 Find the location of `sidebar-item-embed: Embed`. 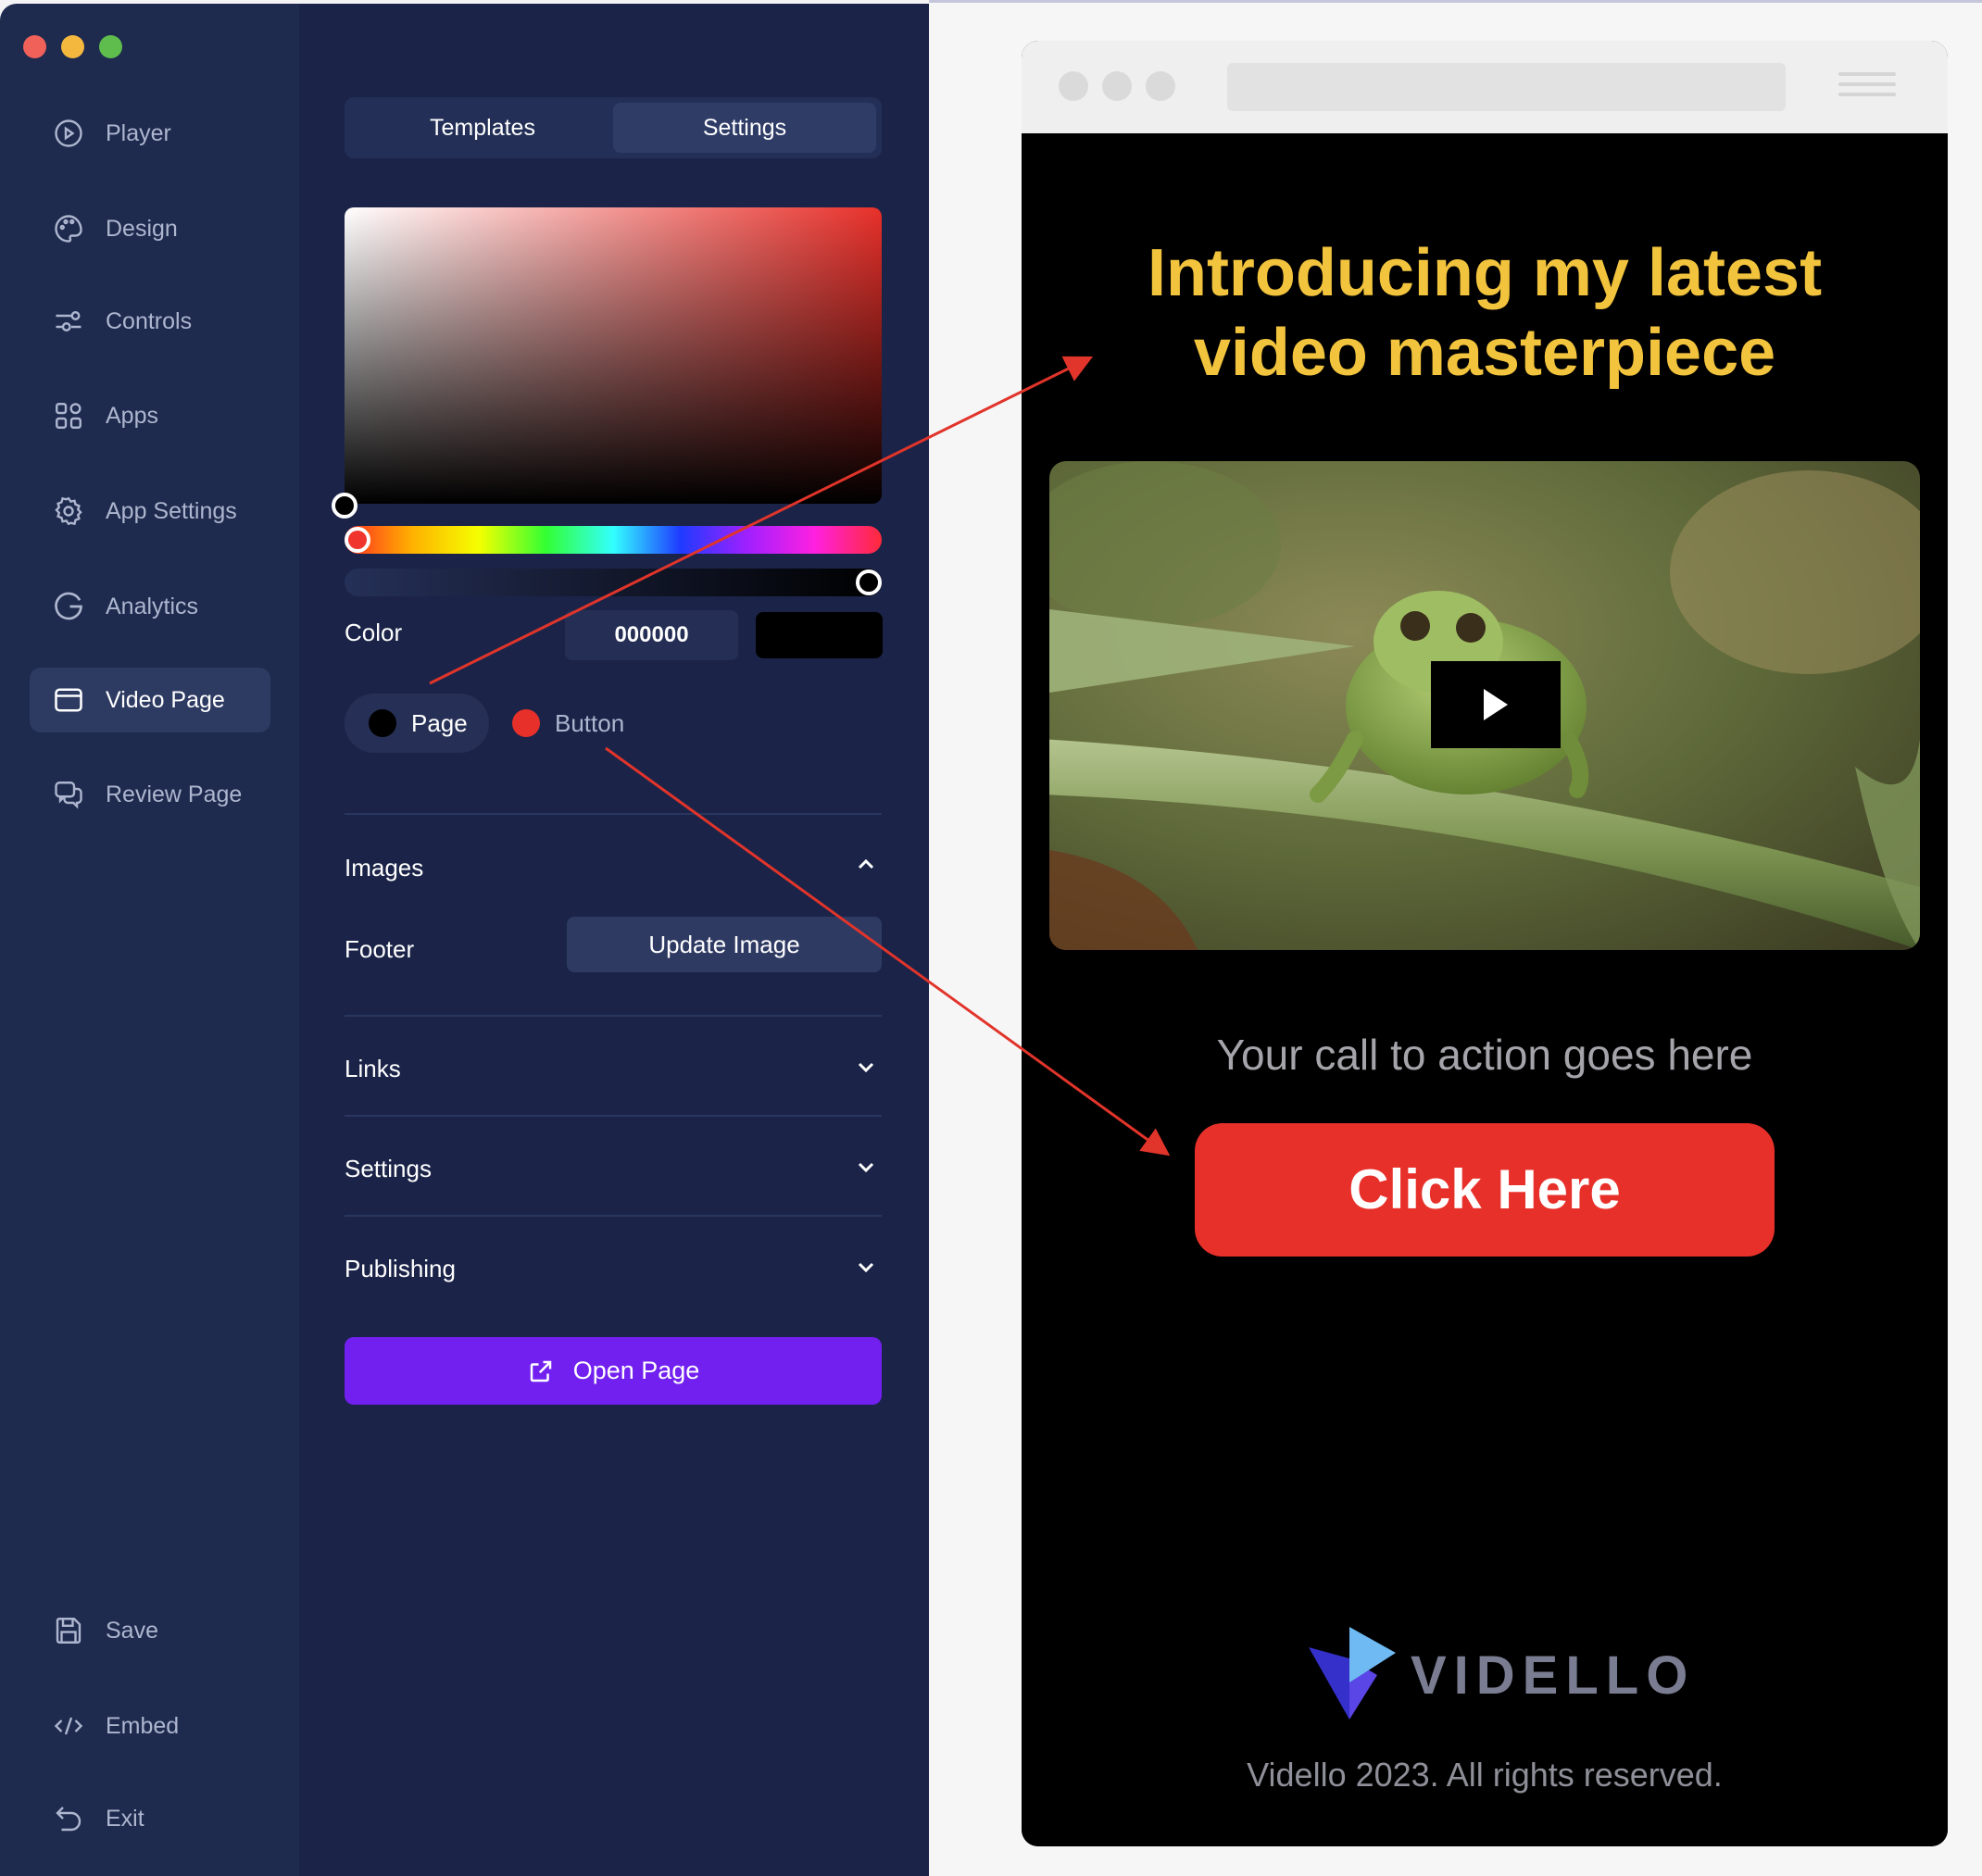

sidebar-item-embed: Embed is located at coordinates (150, 1726).